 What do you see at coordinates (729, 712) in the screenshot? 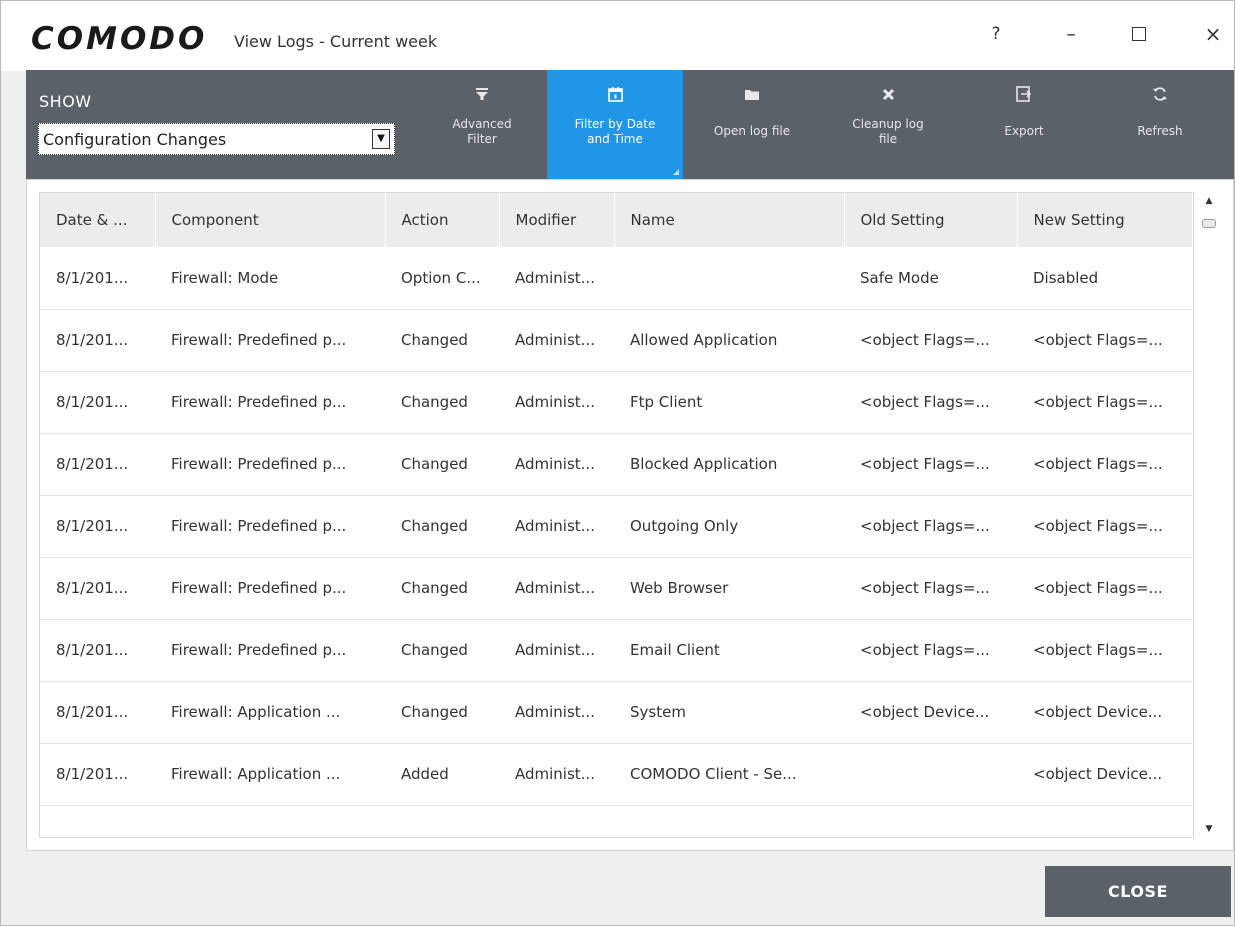
I see `cell-name: System` at bounding box center [729, 712].